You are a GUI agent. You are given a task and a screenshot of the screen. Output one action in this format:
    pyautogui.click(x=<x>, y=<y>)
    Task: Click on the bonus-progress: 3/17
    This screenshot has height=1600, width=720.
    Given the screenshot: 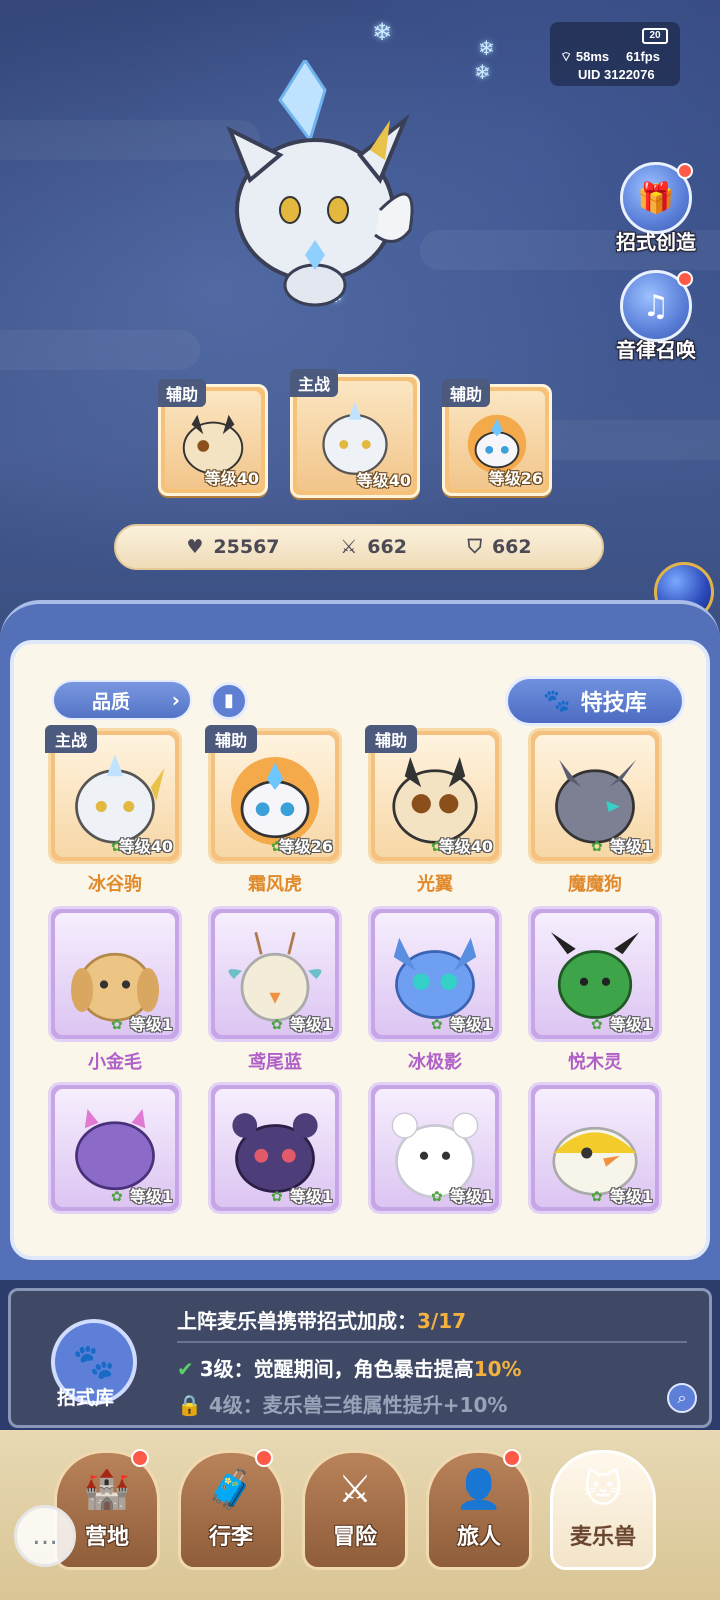 What is the action you would take?
    pyautogui.click(x=442, y=1321)
    